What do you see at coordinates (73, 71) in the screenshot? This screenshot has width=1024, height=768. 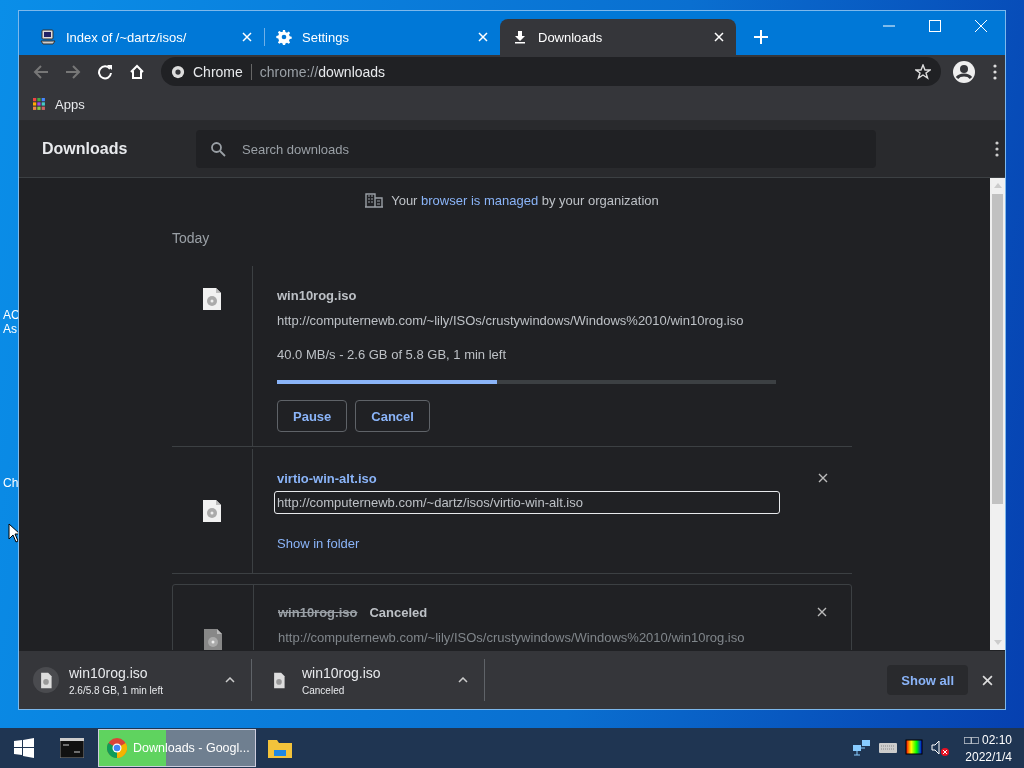 I see `forward-icon` at bounding box center [73, 71].